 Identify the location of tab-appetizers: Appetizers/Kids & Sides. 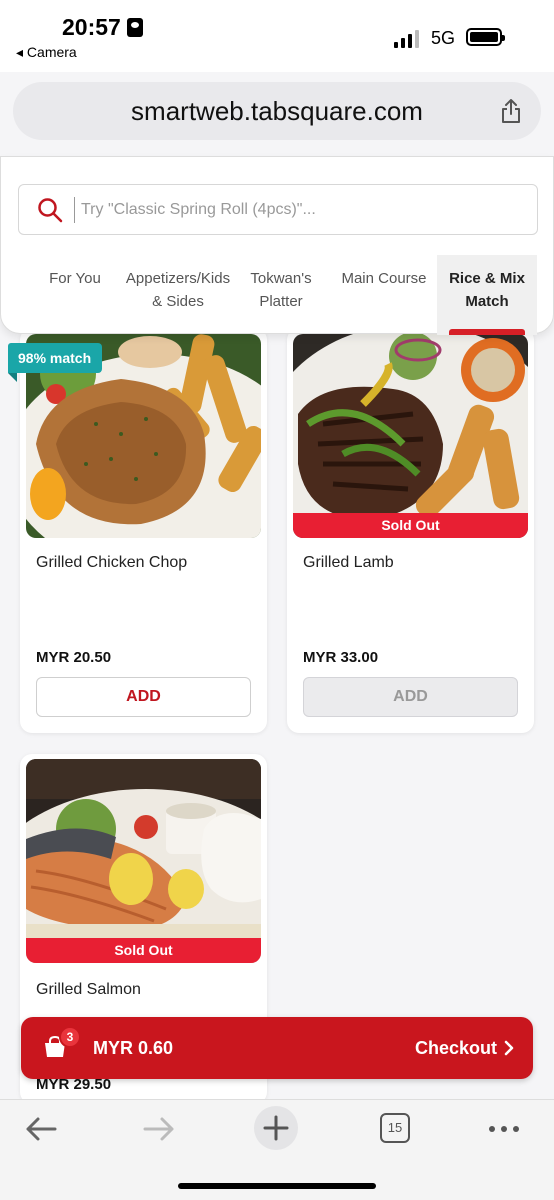
(178, 284).